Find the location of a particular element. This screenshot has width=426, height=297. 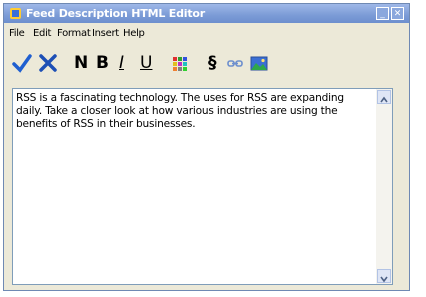

menu-help: Help is located at coordinates (134, 33).